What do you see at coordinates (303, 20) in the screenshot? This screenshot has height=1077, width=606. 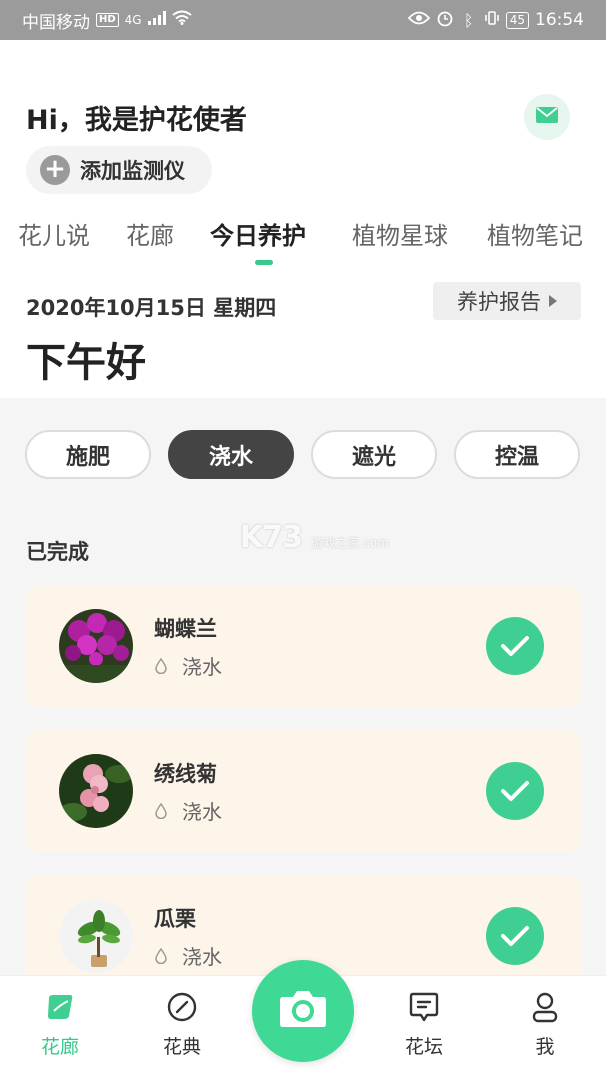 I see `status-bar: 中国移动 HD 4G ᛒ 45 16:54` at bounding box center [303, 20].